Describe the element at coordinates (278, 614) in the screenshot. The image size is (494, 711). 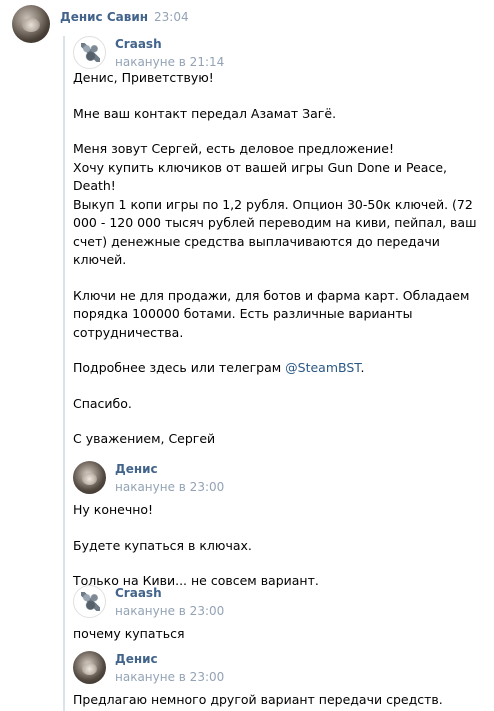
I see `forwarded-message: Craash накануне в 23:00 почему купаться` at that location.